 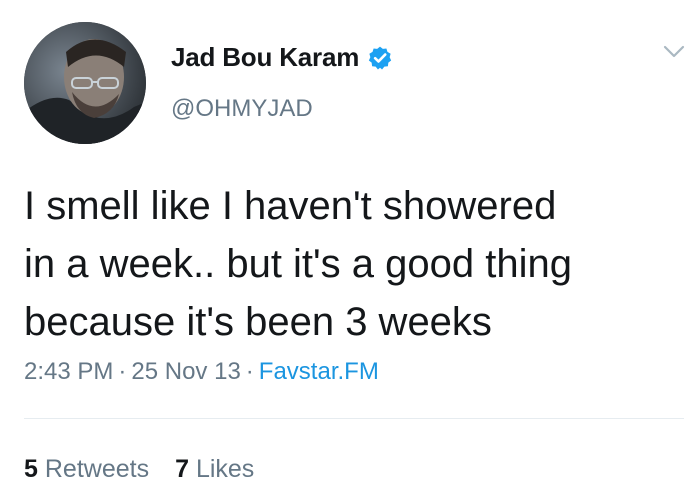 I want to click on author-row: Jad Bou Karam, so click(x=282, y=57).